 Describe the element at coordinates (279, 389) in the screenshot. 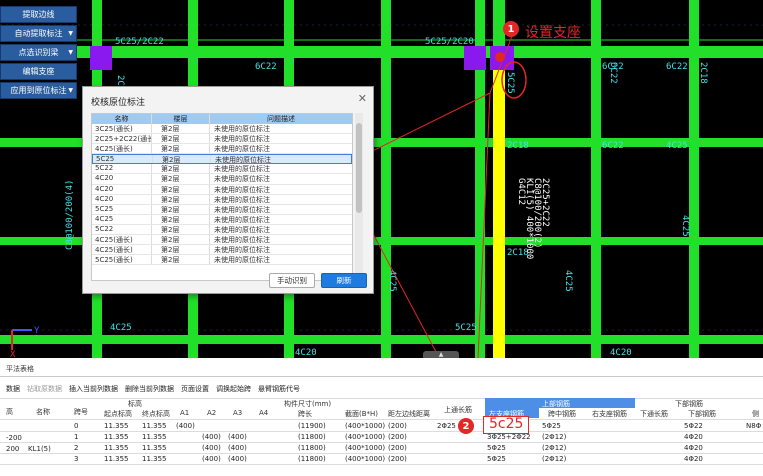

I see `panel-toolbar-item: 悬臂钢筋代号` at that location.